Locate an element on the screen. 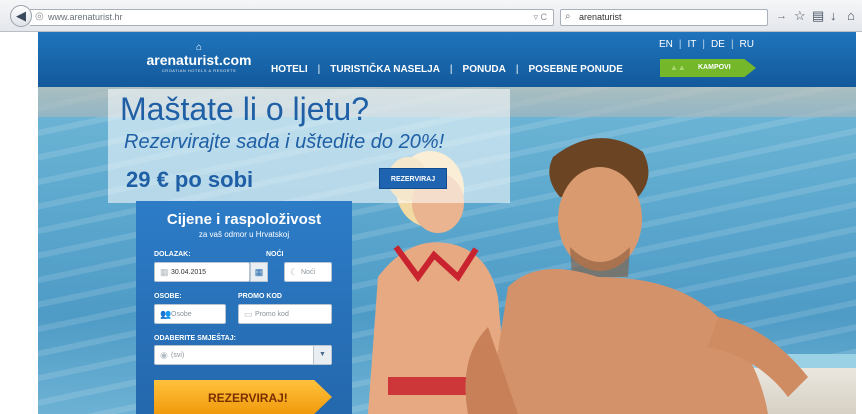 This screenshot has height=414, width=862. persons-label: OSOBE: is located at coordinates (168, 296).